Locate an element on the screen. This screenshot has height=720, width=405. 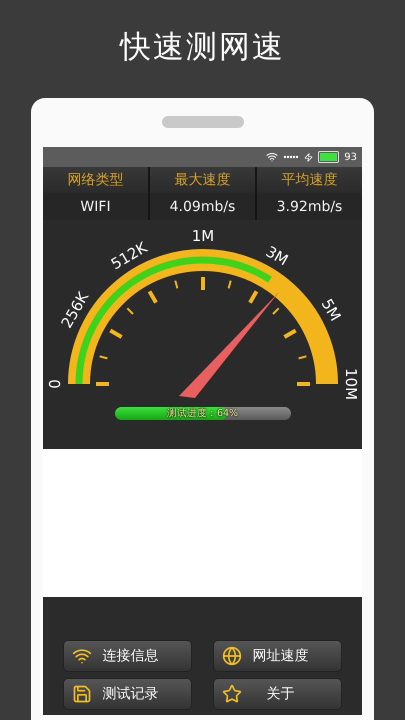
battery-icon is located at coordinates (329, 157).